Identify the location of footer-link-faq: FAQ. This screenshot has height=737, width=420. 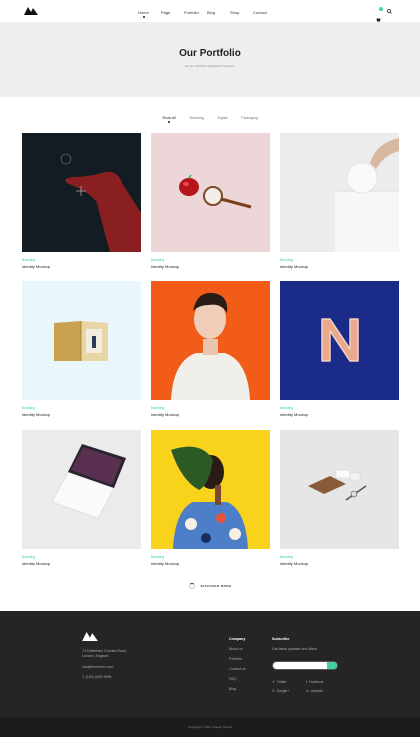
(237, 679).